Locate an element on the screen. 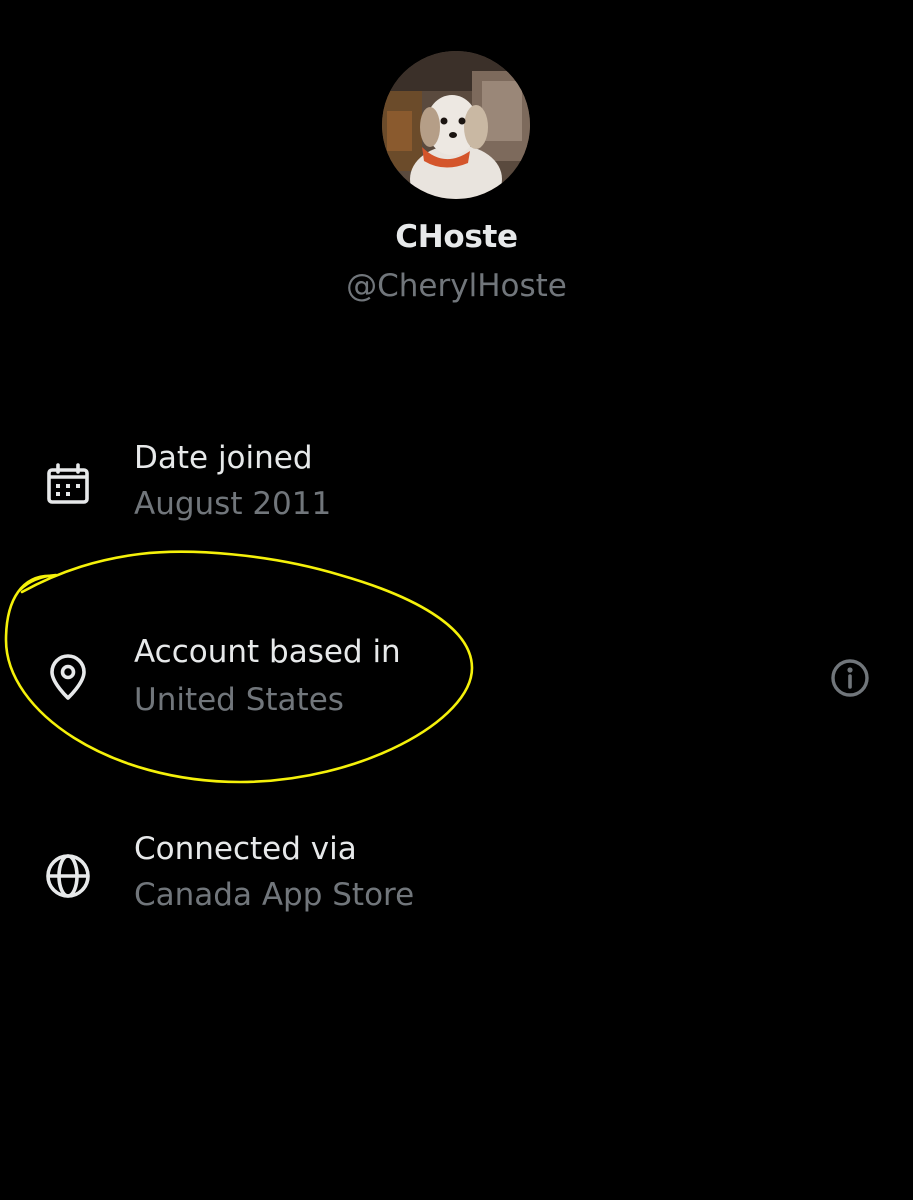 The image size is (913, 1200). display-name: CHoste is located at coordinates (456, 237).